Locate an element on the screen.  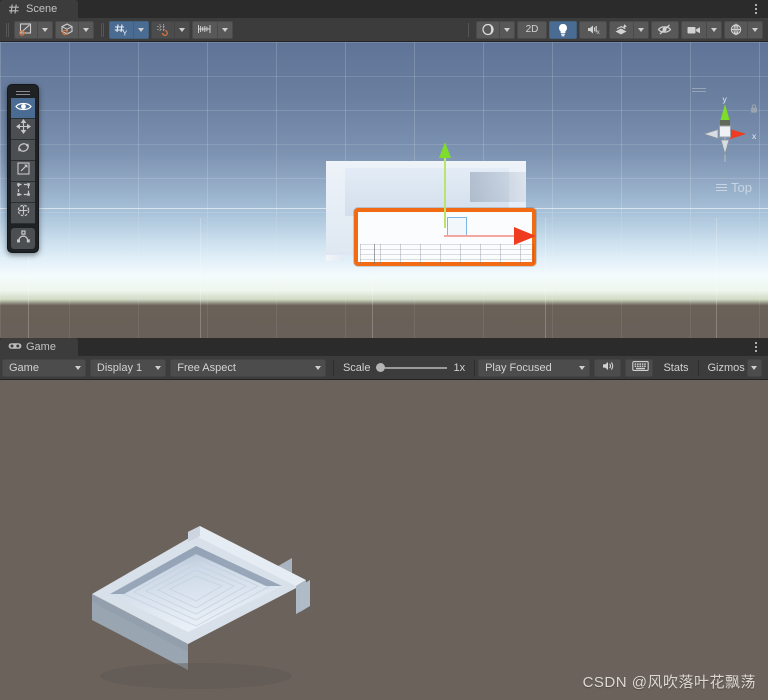
grid-y-axis-icon: Y is located at coordinates (121, 29).